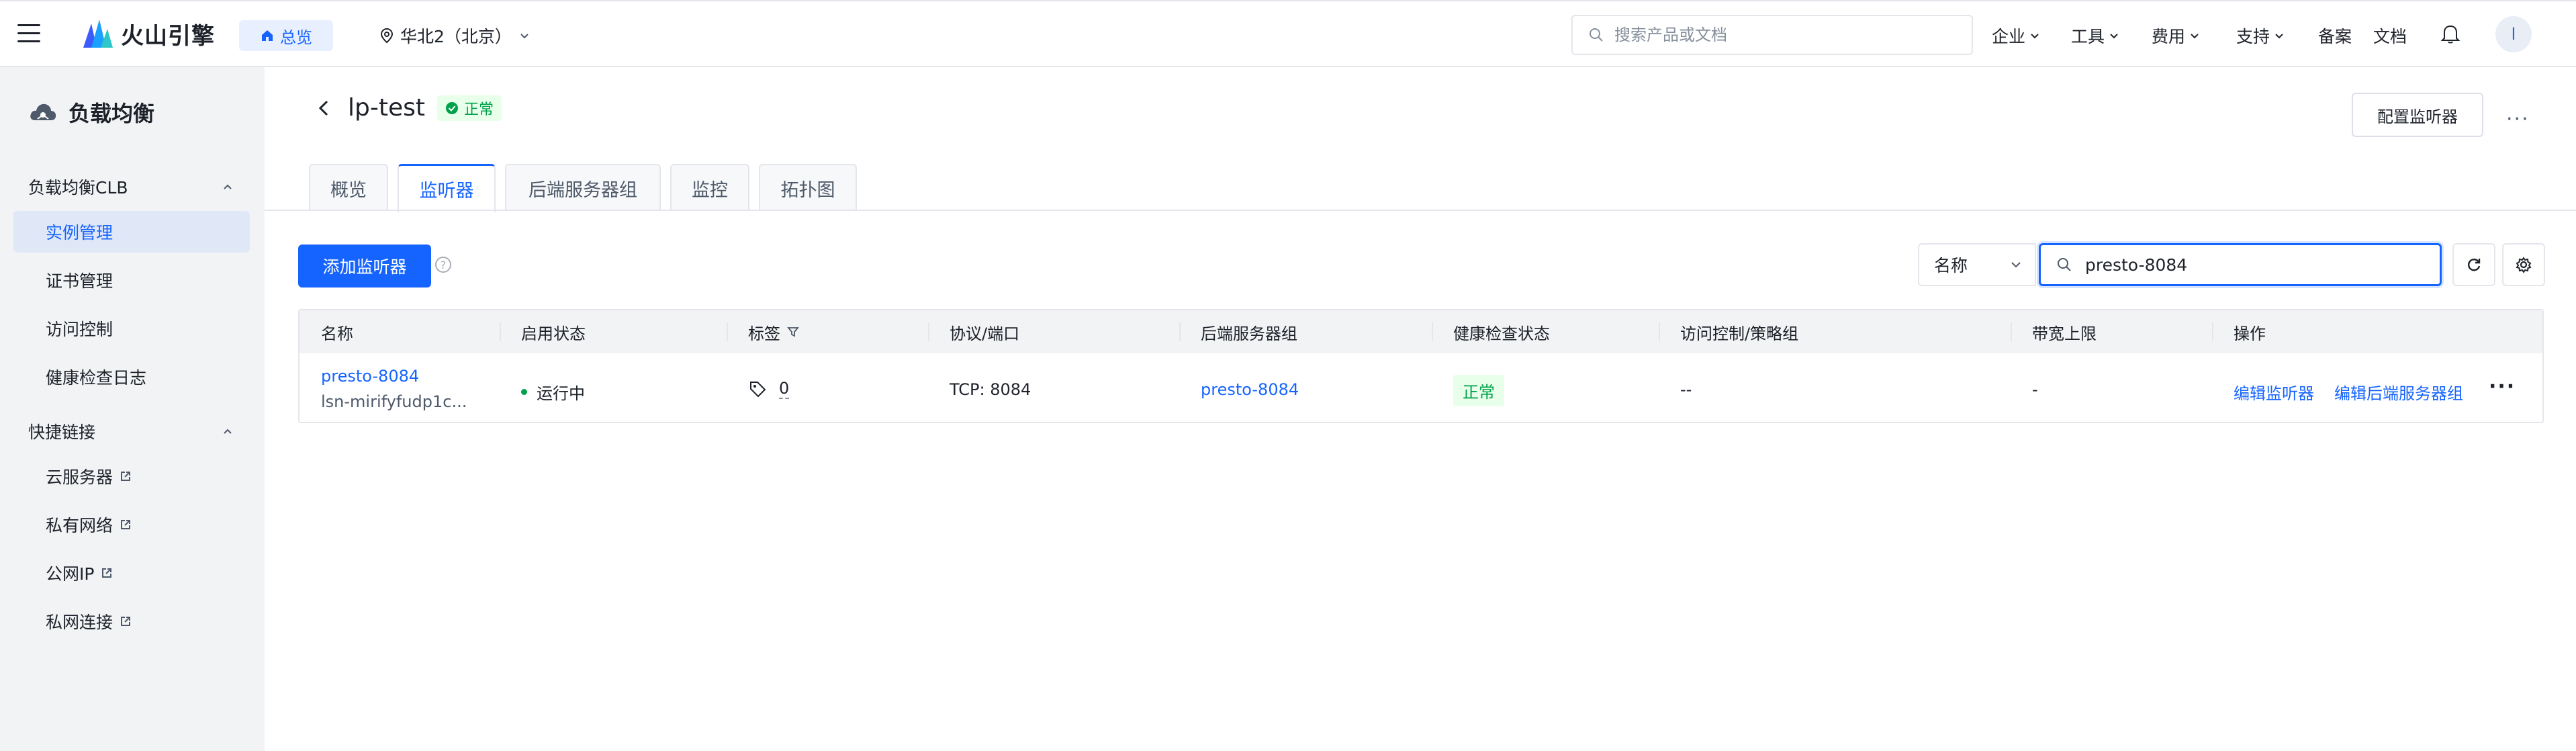 Image resolution: width=2576 pixels, height=751 pixels. What do you see at coordinates (2169, 36) in the screenshot?
I see `nav-billing-label: 费用` at bounding box center [2169, 36].